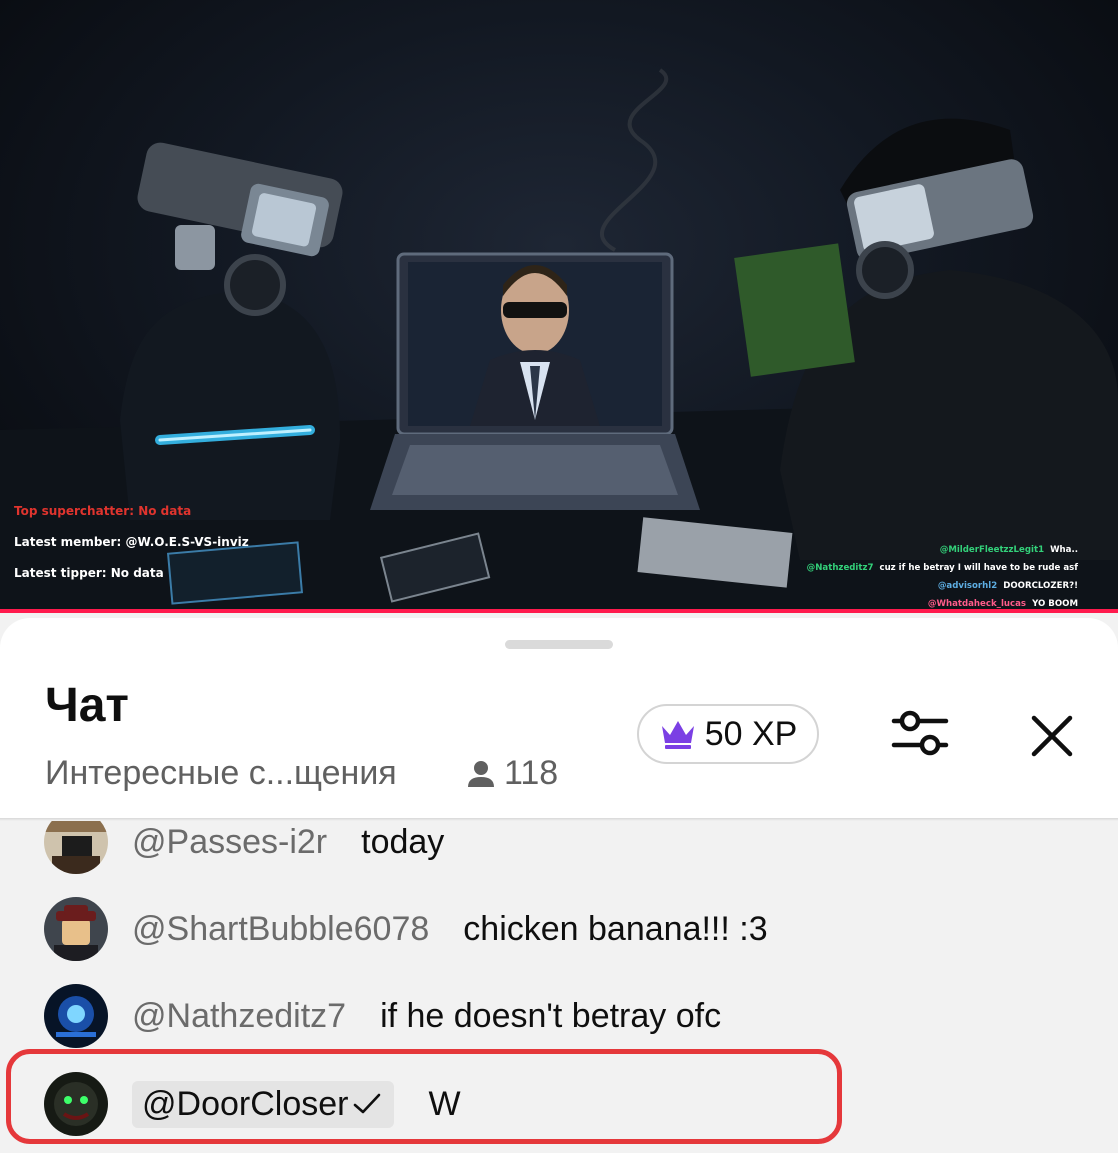  What do you see at coordinates (967, 586) in the screenshot?
I see `overlay-chat-user: @advisorhl2` at bounding box center [967, 586].